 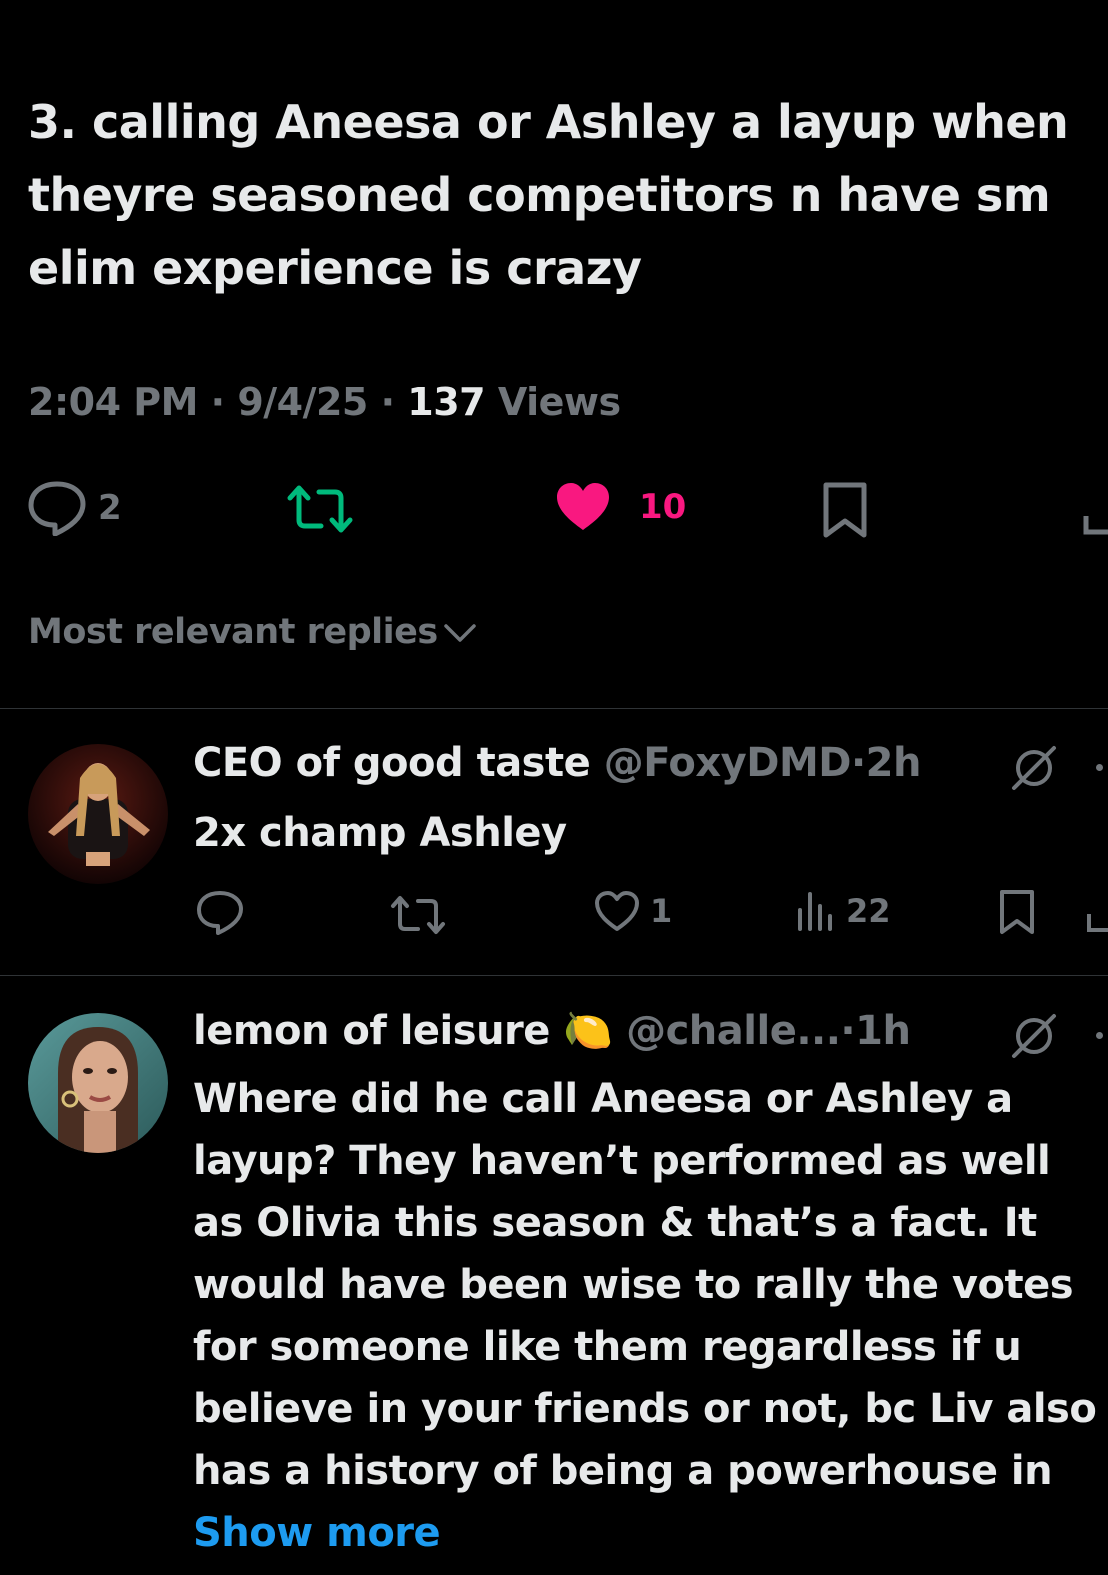 I want to click on chevron-down-icon, so click(x=460, y=633).